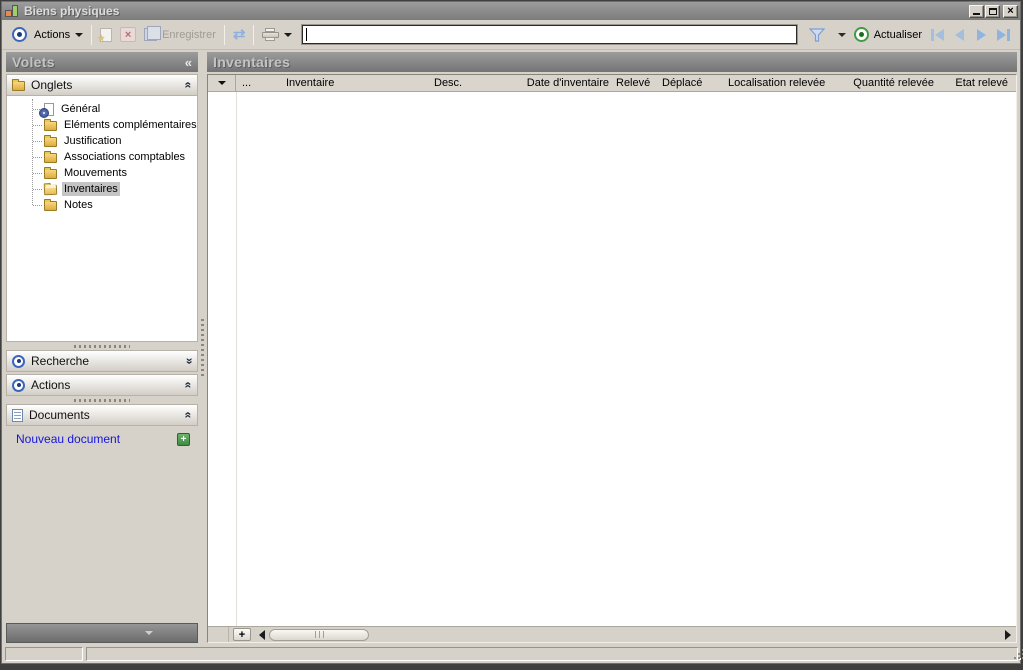 The width and height of the screenshot is (1023, 670). I want to click on column-header-localisation-relev-e: Localisation relevée, so click(781, 83).